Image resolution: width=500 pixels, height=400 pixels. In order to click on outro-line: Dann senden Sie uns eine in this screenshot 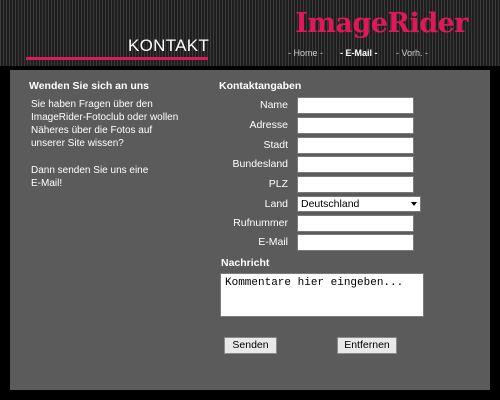, I will do `click(90, 170)`.